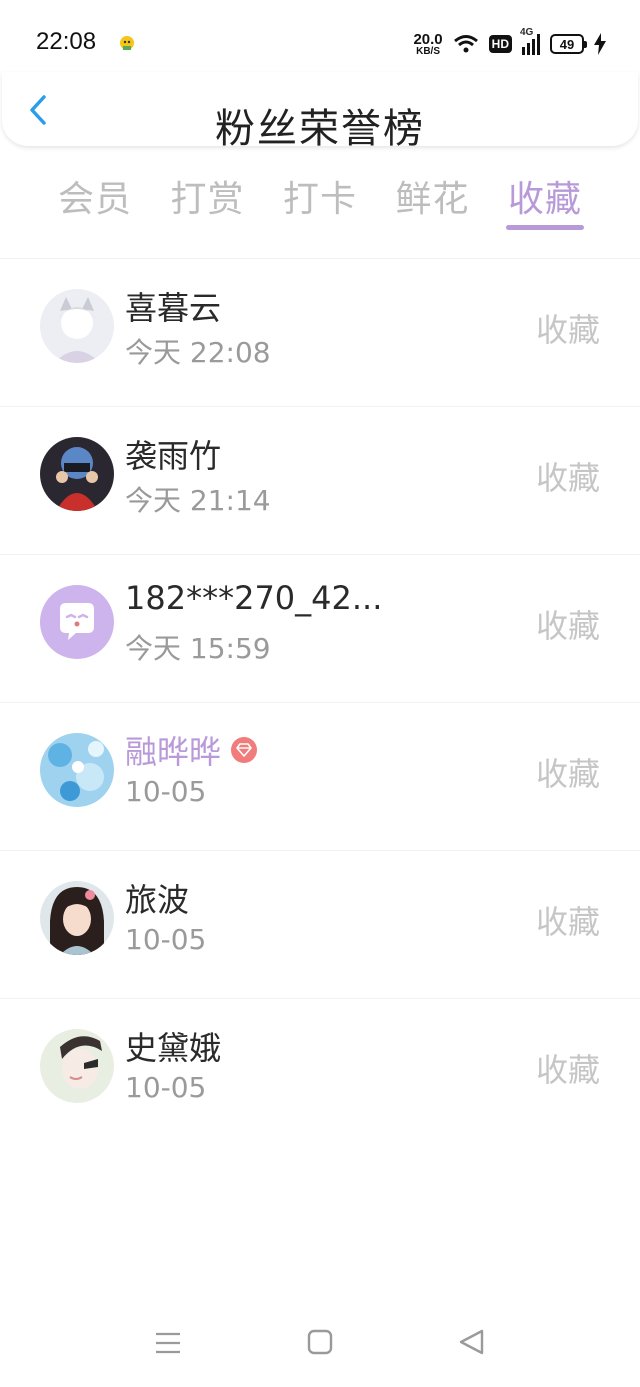 The image size is (640, 1387). I want to click on list-item: 喜暮云 今天 22:08 收藏, so click(320, 332).